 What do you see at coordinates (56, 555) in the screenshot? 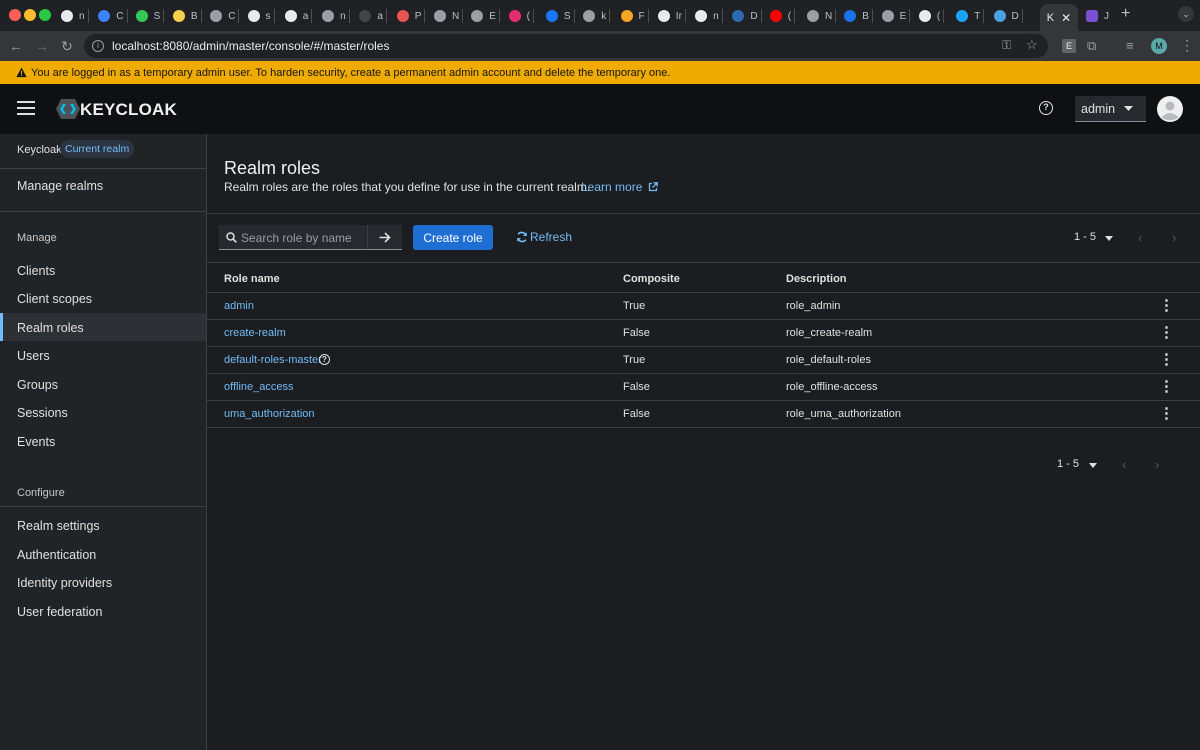
I see `sidebar-item-authentication: Authentication` at bounding box center [56, 555].